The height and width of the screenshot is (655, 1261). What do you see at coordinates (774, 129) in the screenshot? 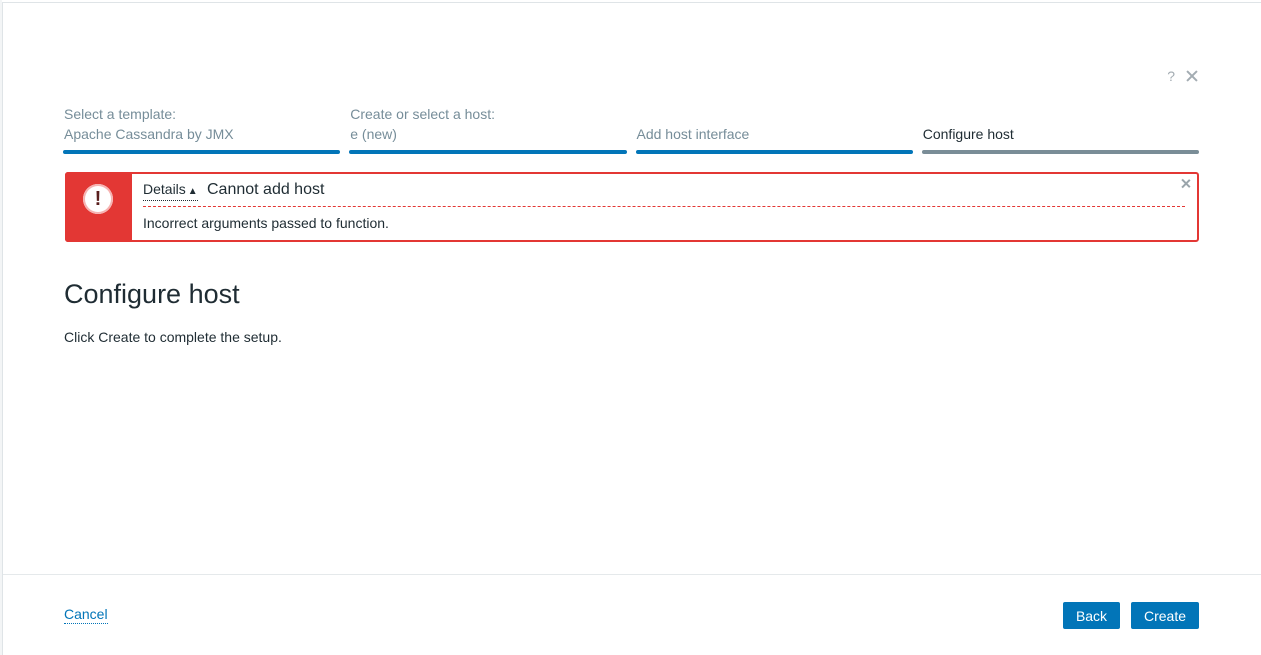
I see `step-add-interface: Add host interface` at bounding box center [774, 129].